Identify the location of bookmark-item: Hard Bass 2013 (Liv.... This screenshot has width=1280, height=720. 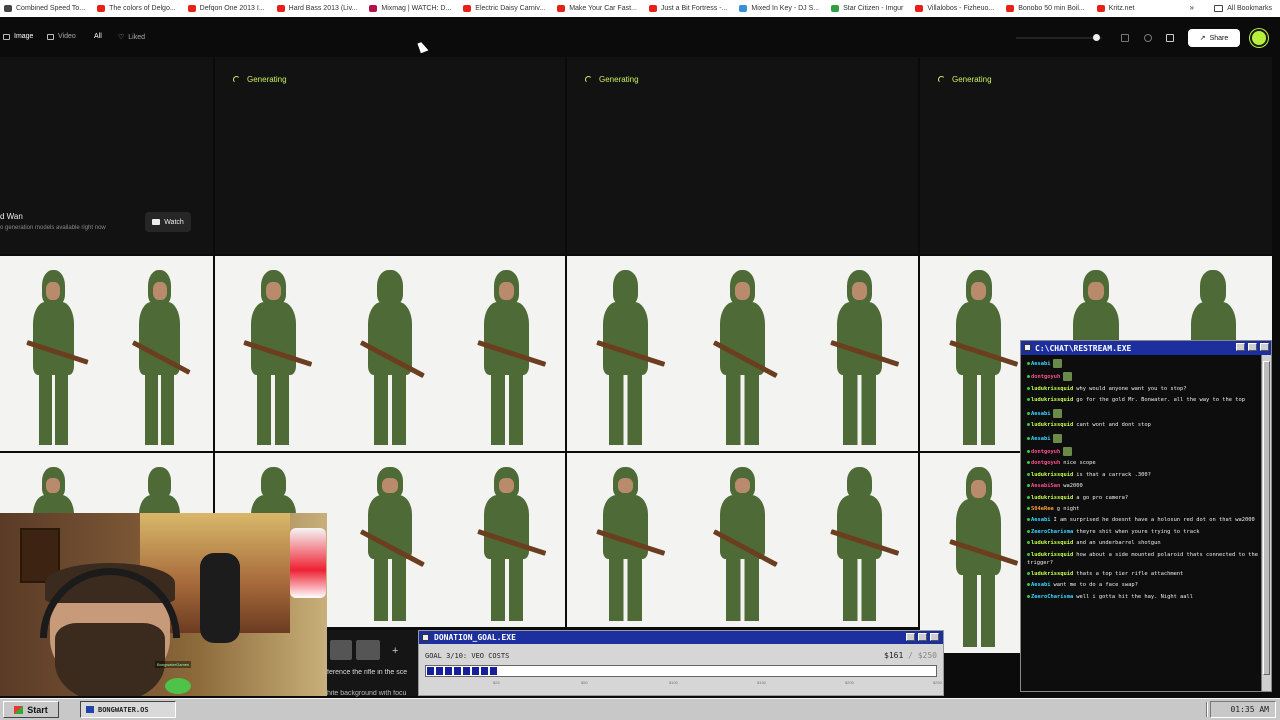
(316, 8).